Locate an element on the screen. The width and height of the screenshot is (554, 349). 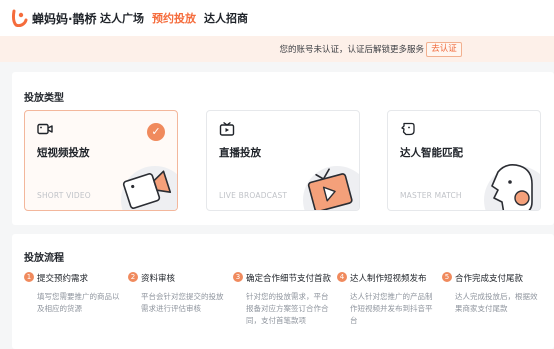
option-subtitle: SHORT VIDEO is located at coordinates (64, 195).